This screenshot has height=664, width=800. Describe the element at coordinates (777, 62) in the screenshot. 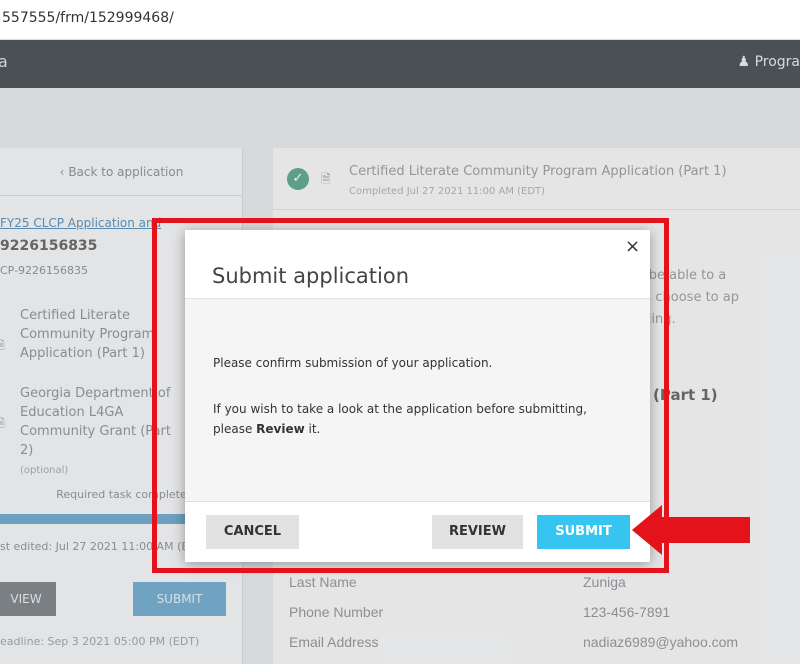

I see `program-label: Progra` at that location.